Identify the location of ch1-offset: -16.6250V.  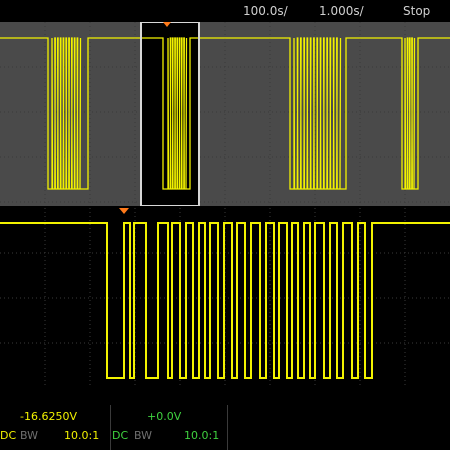
(48, 416).